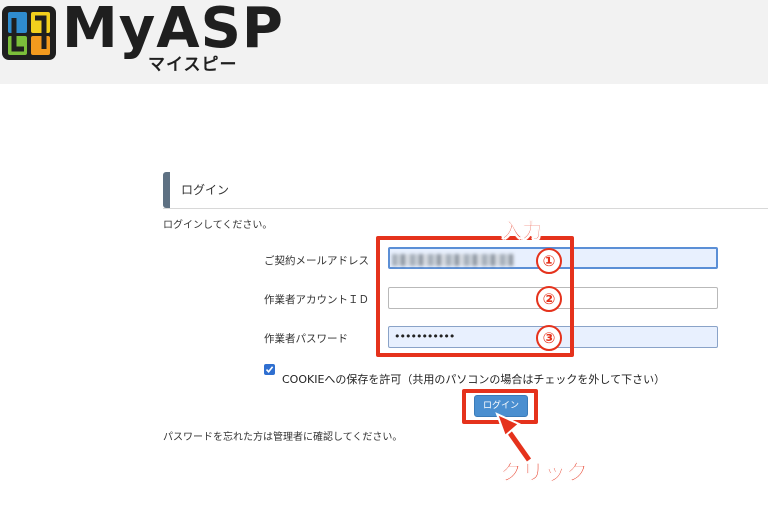  What do you see at coordinates (316, 300) in the screenshot?
I see `account-id-label: 作業者アカウントＩＤ` at bounding box center [316, 300].